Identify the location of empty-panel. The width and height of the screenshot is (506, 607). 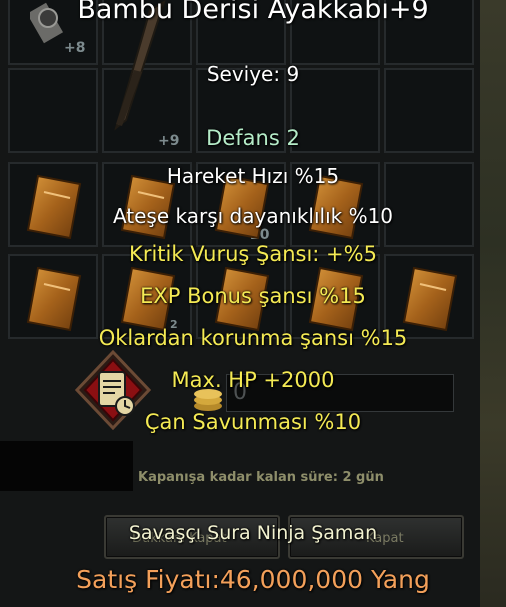
(66, 466).